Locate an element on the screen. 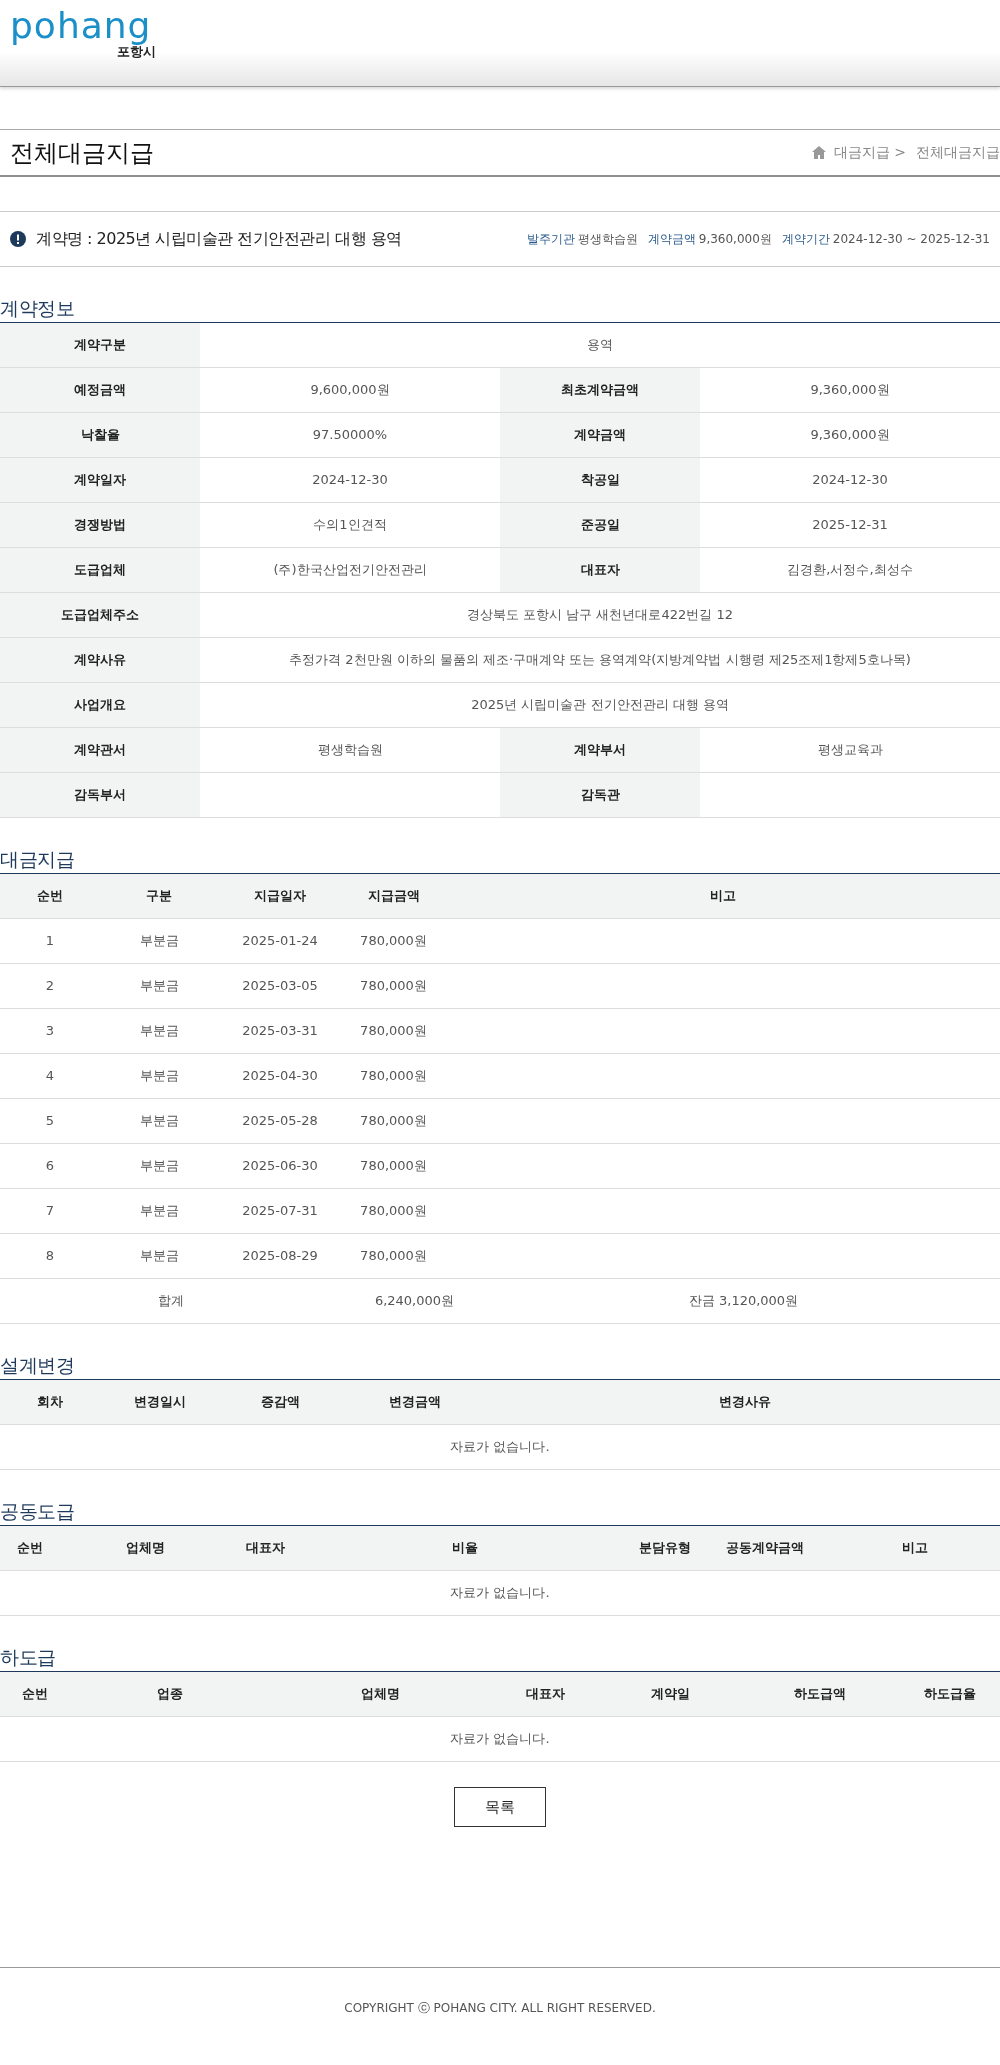  table-cell-text: 5 is located at coordinates (50, 1121).